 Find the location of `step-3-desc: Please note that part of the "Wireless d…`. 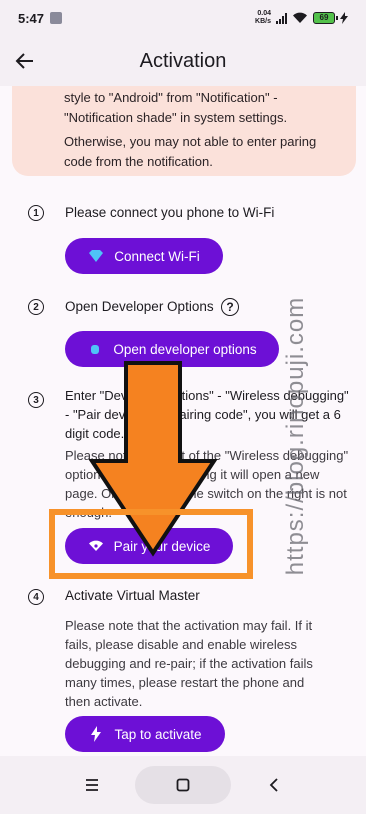

step-3-desc: Please note that part of the "Wireless d… is located at coordinates (207, 484).